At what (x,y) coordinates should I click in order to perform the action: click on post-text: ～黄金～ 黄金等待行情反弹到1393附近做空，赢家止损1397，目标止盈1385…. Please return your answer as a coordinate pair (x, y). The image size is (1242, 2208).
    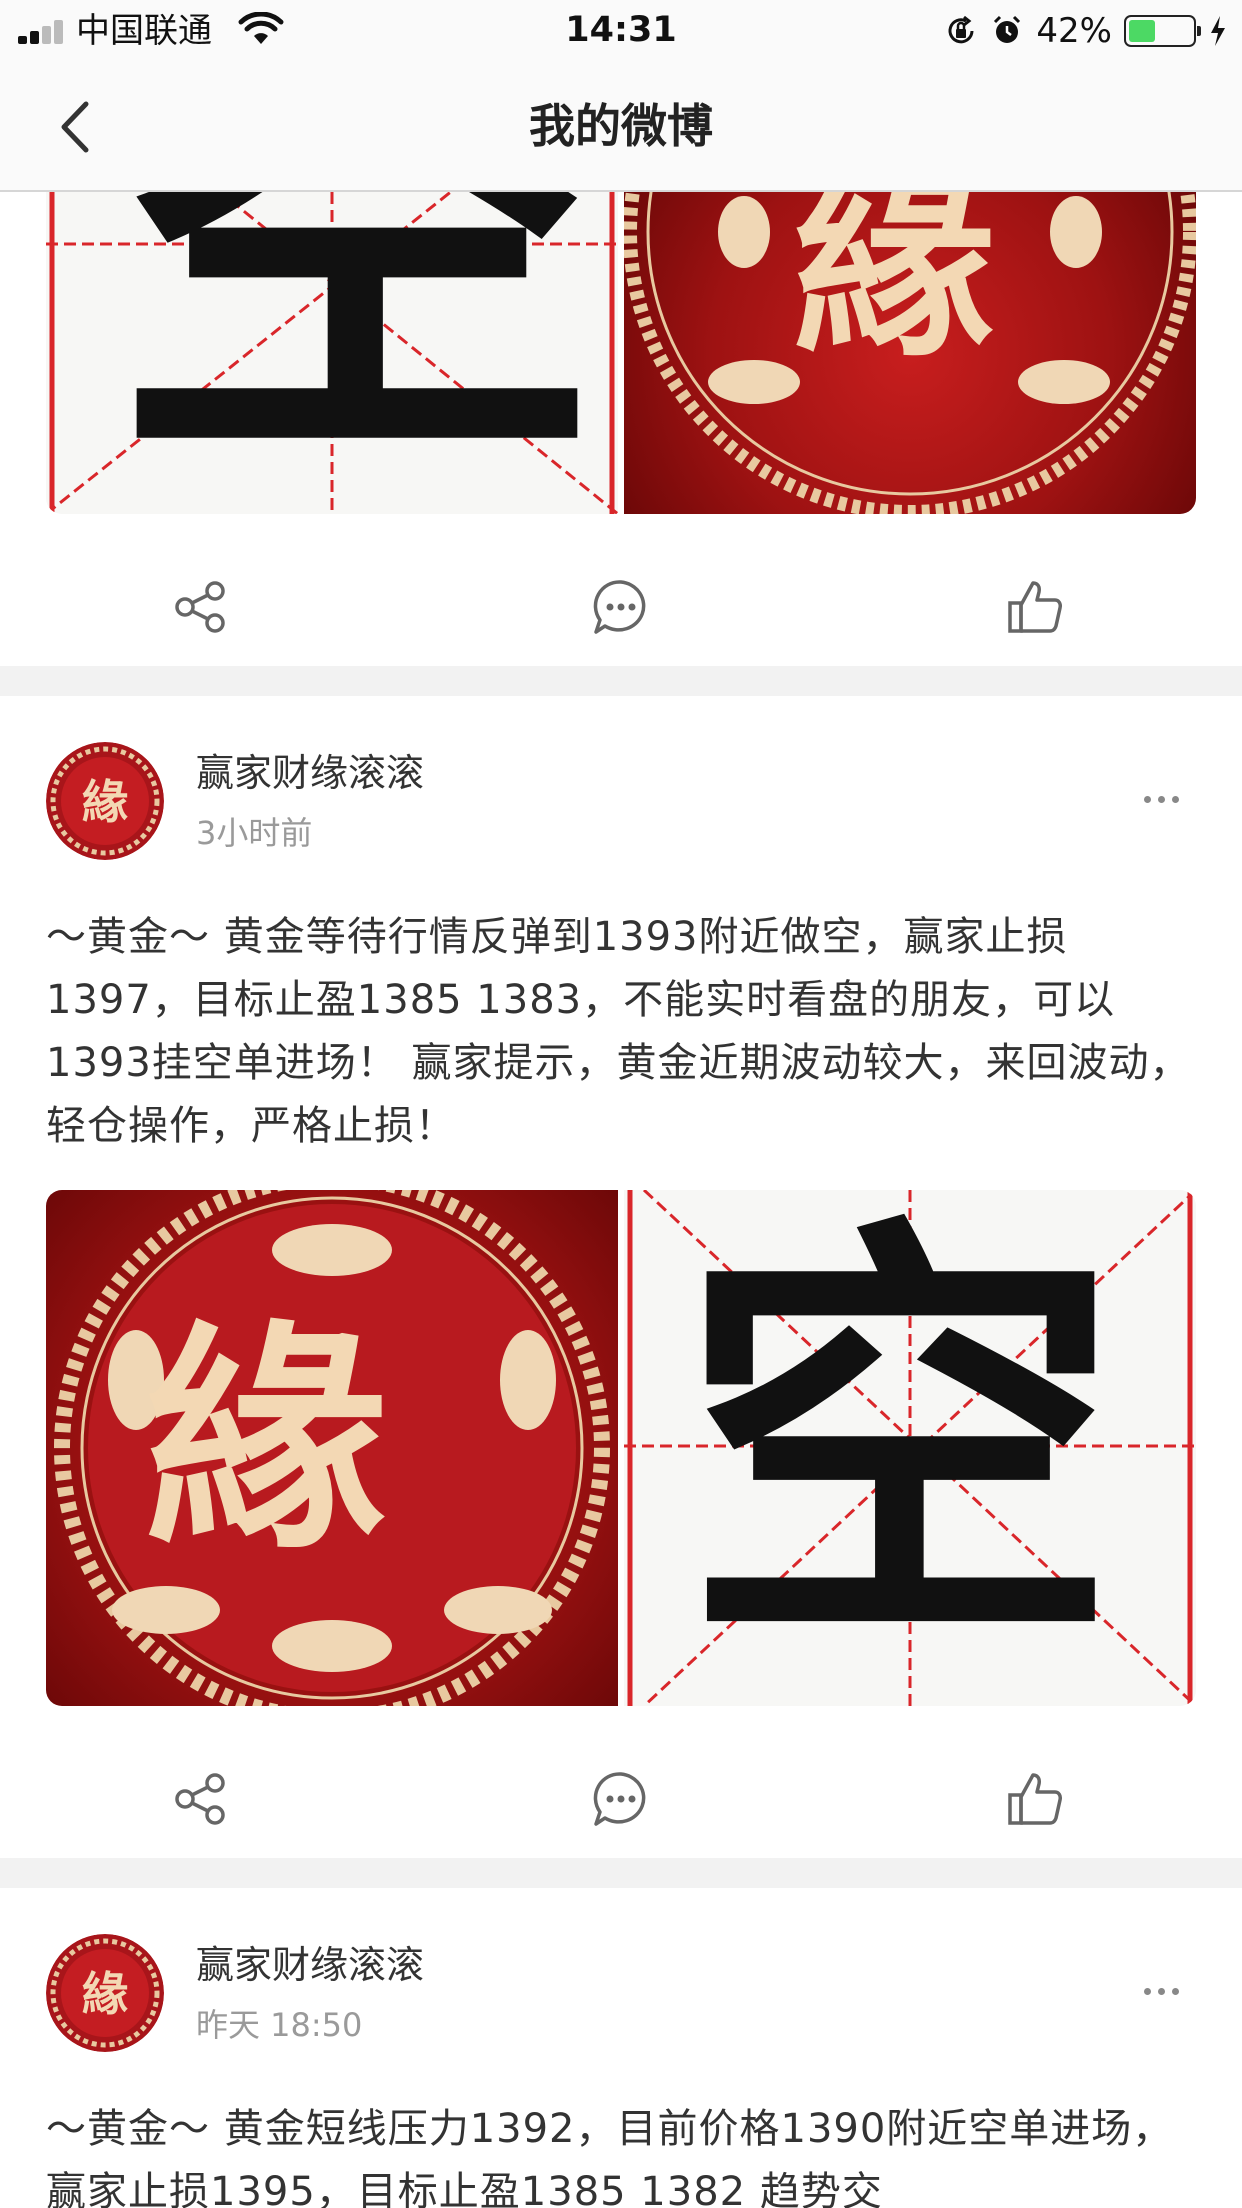
    Looking at the image, I should click on (618, 1031).